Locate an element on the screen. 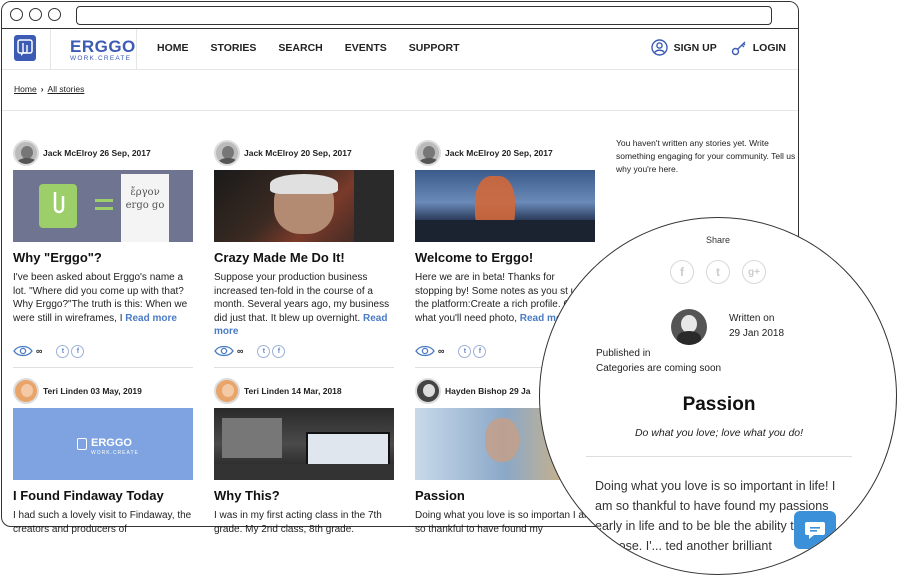 The width and height of the screenshot is (897, 575). card-title: Crazy Made Me Do It! is located at coordinates (304, 257).